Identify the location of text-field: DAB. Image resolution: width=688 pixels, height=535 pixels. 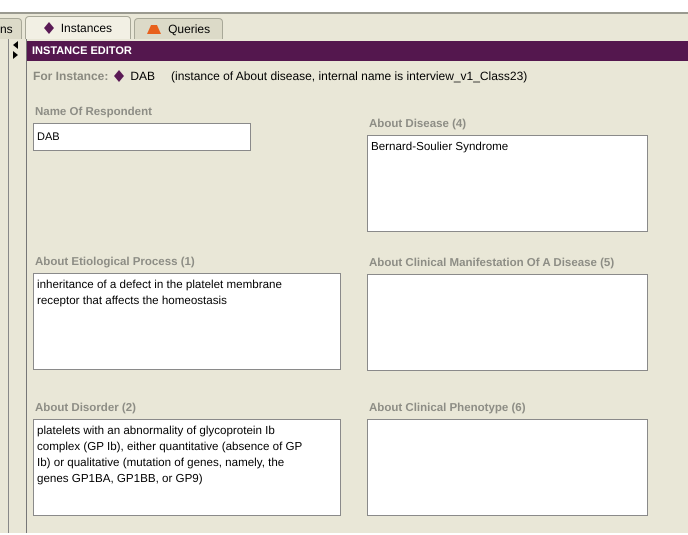
(142, 137).